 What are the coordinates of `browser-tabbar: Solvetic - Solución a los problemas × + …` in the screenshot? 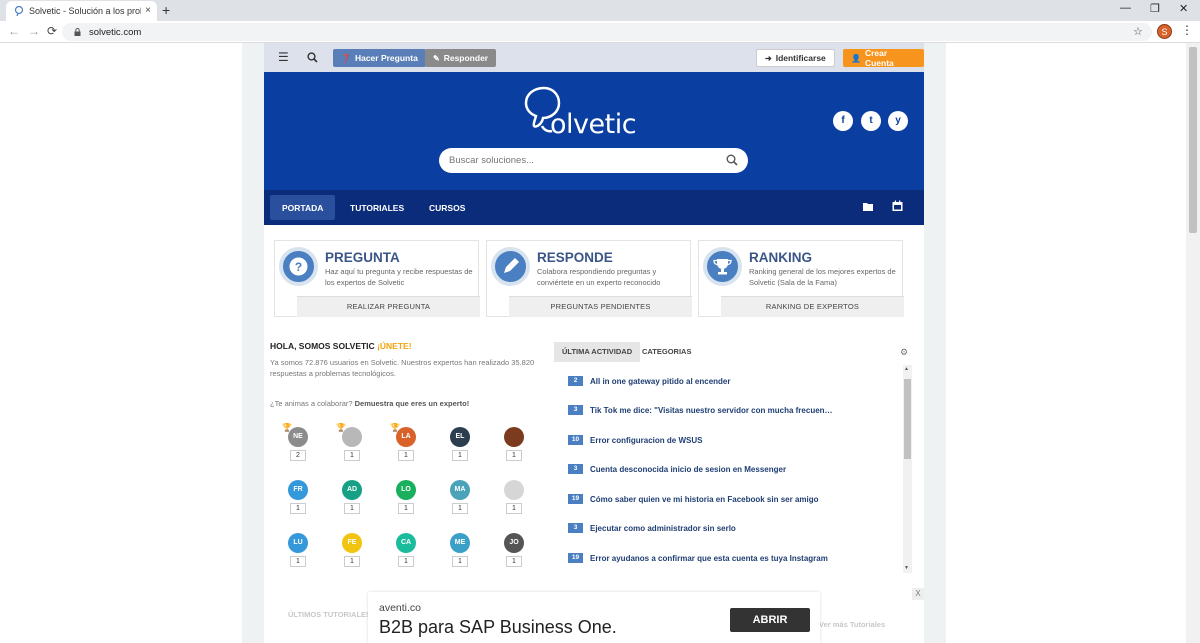 It's located at (600, 10).